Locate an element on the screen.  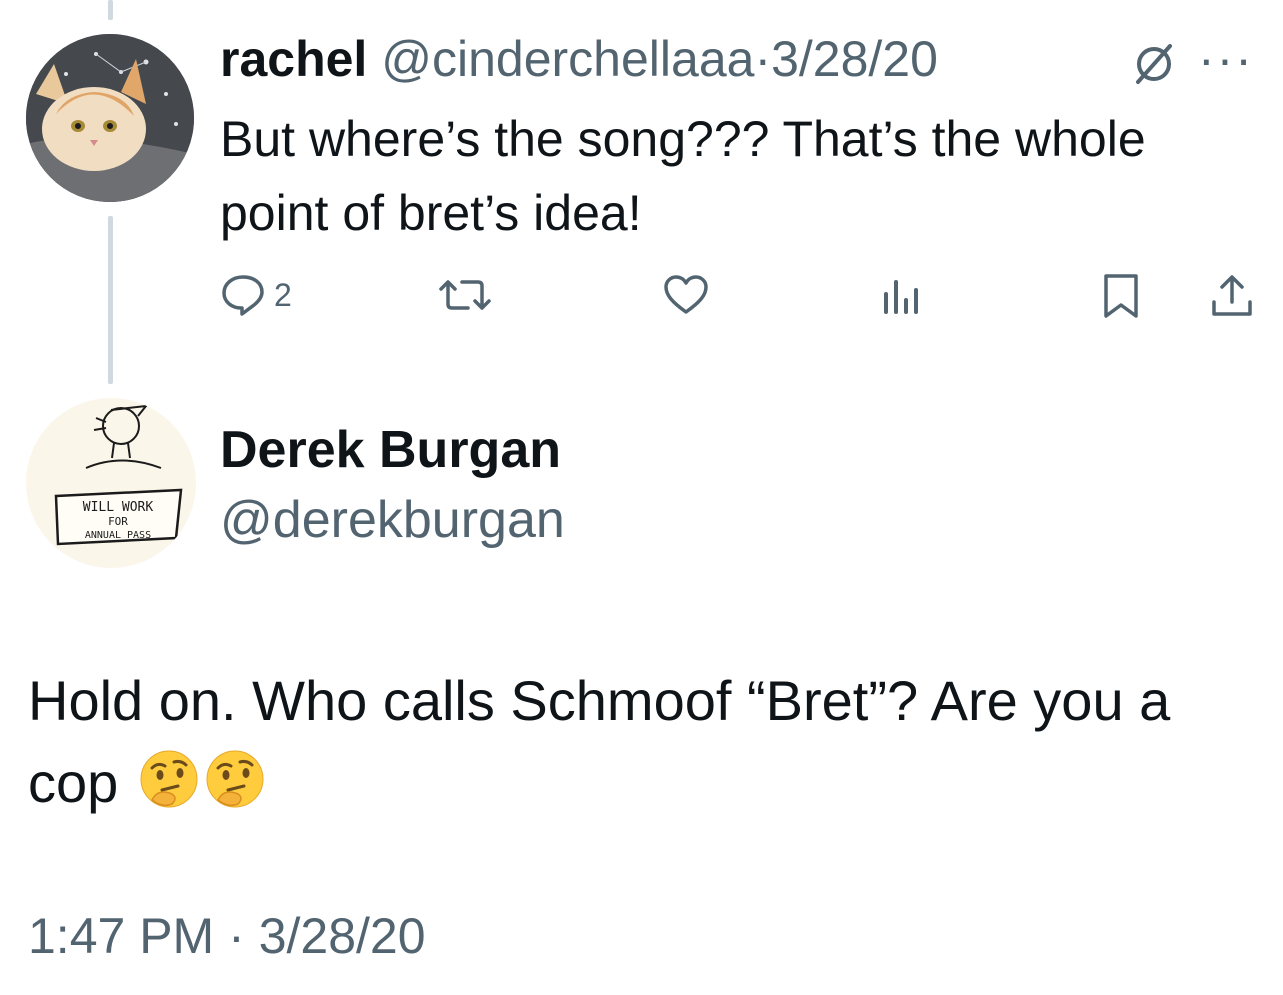
reply-button: 2 is located at coordinates (256, 295).